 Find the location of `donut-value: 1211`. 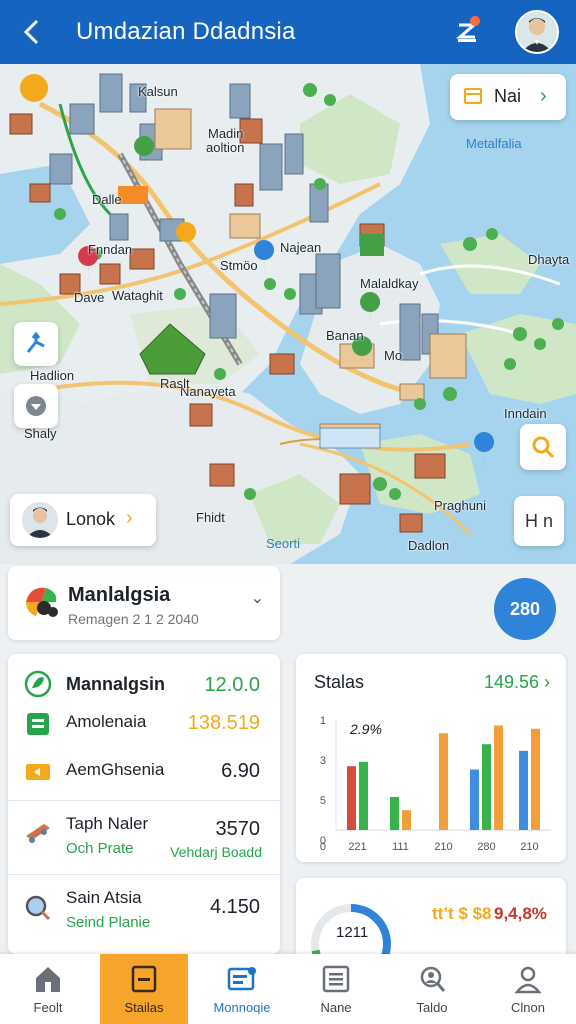

donut-value: 1211 is located at coordinates (352, 932).